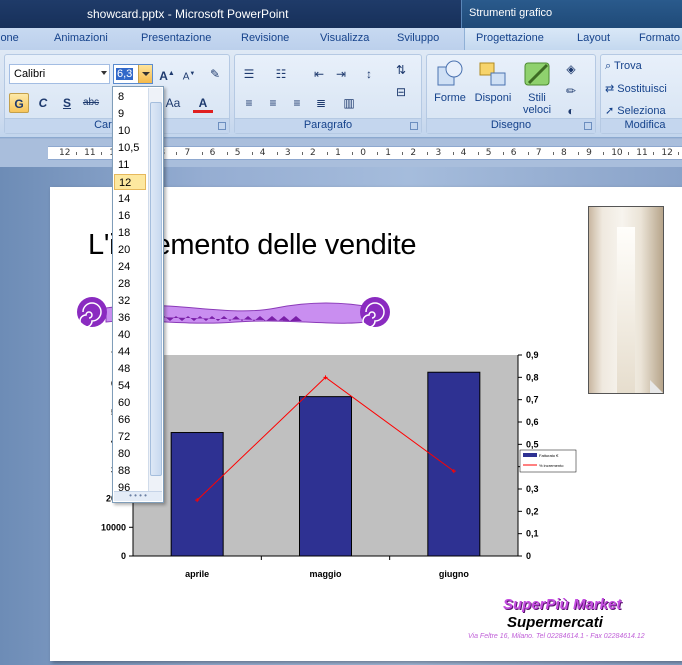 This screenshot has width=682, height=665. I want to click on font-size-option: 72, so click(130, 437).